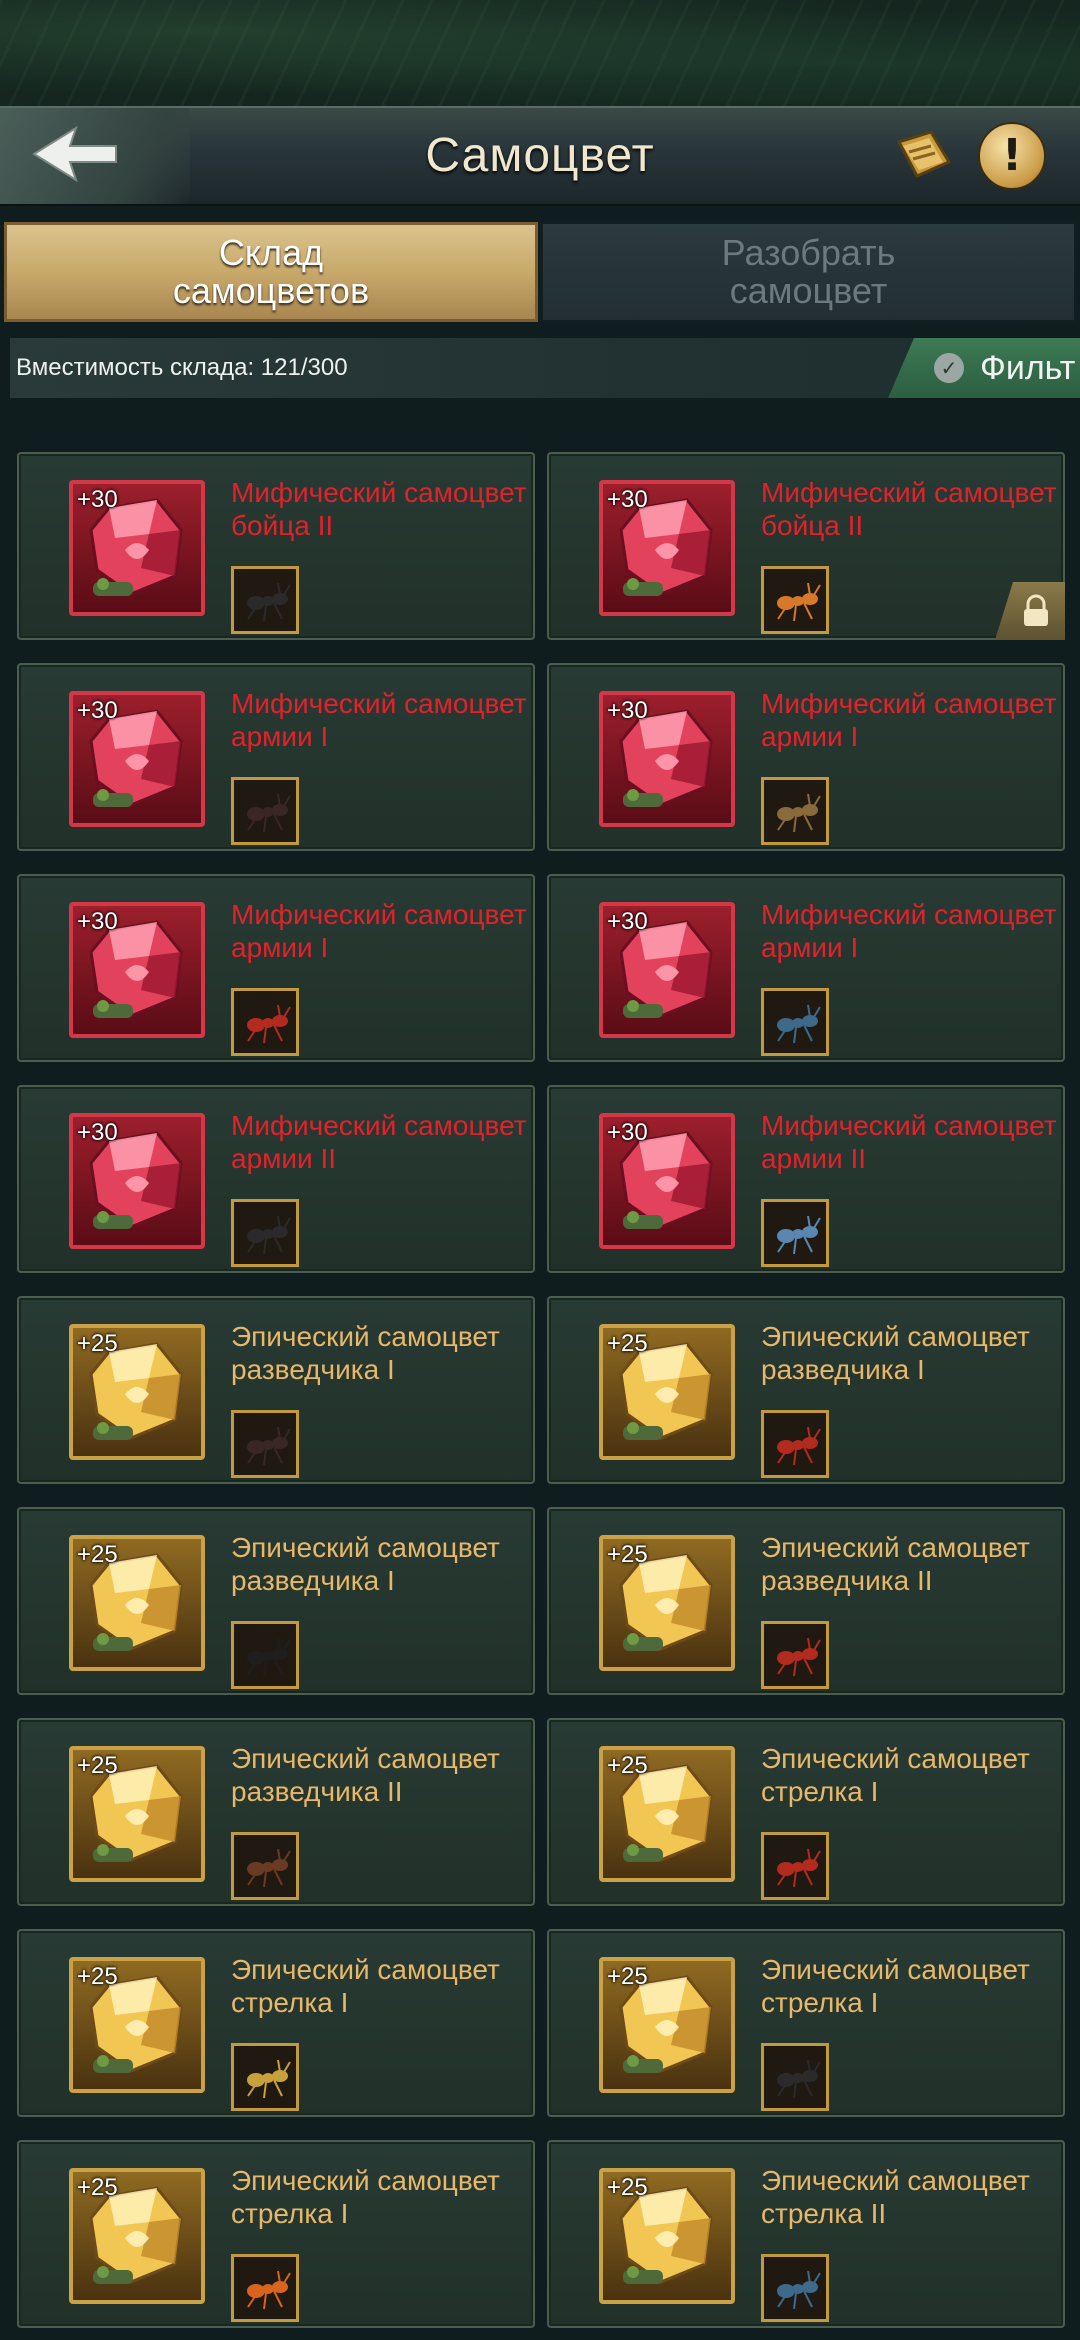 The height and width of the screenshot is (2340, 1080). What do you see at coordinates (1036, 610) in the screenshot?
I see `lock-icon` at bounding box center [1036, 610].